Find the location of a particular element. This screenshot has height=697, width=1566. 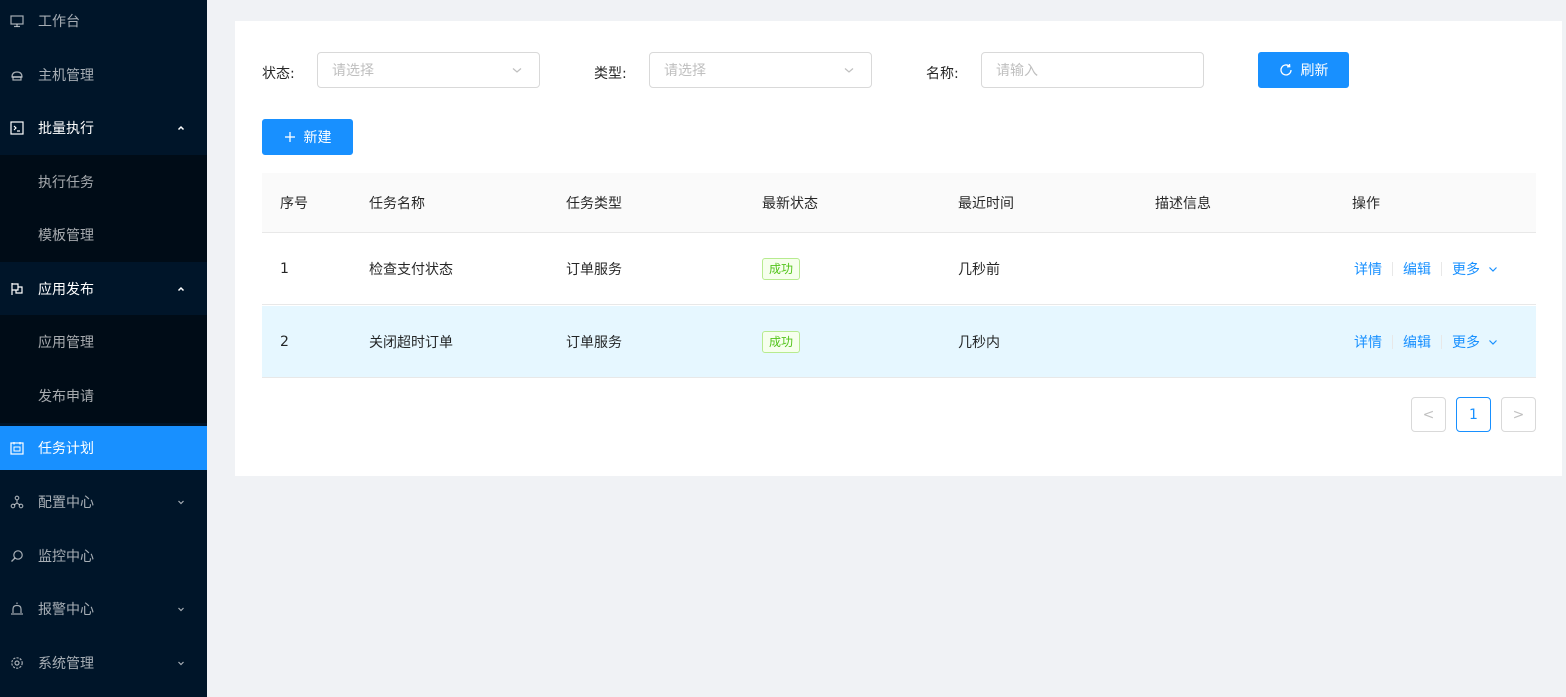

chevron-left-icon: < is located at coordinates (1428, 414).